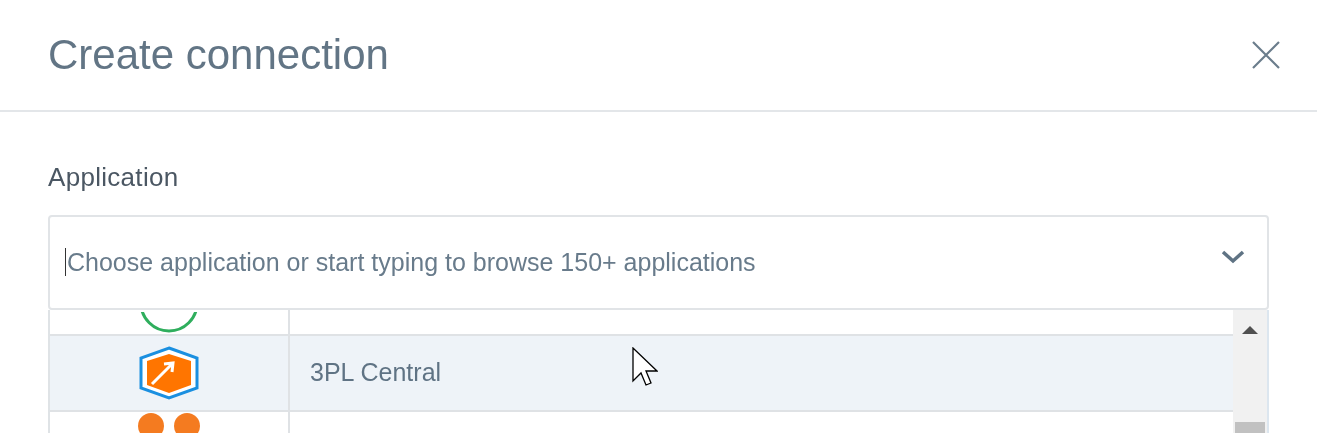 The height and width of the screenshot is (433, 1317). Describe the element at coordinates (114, 177) in the screenshot. I see `field-label: Application` at that location.